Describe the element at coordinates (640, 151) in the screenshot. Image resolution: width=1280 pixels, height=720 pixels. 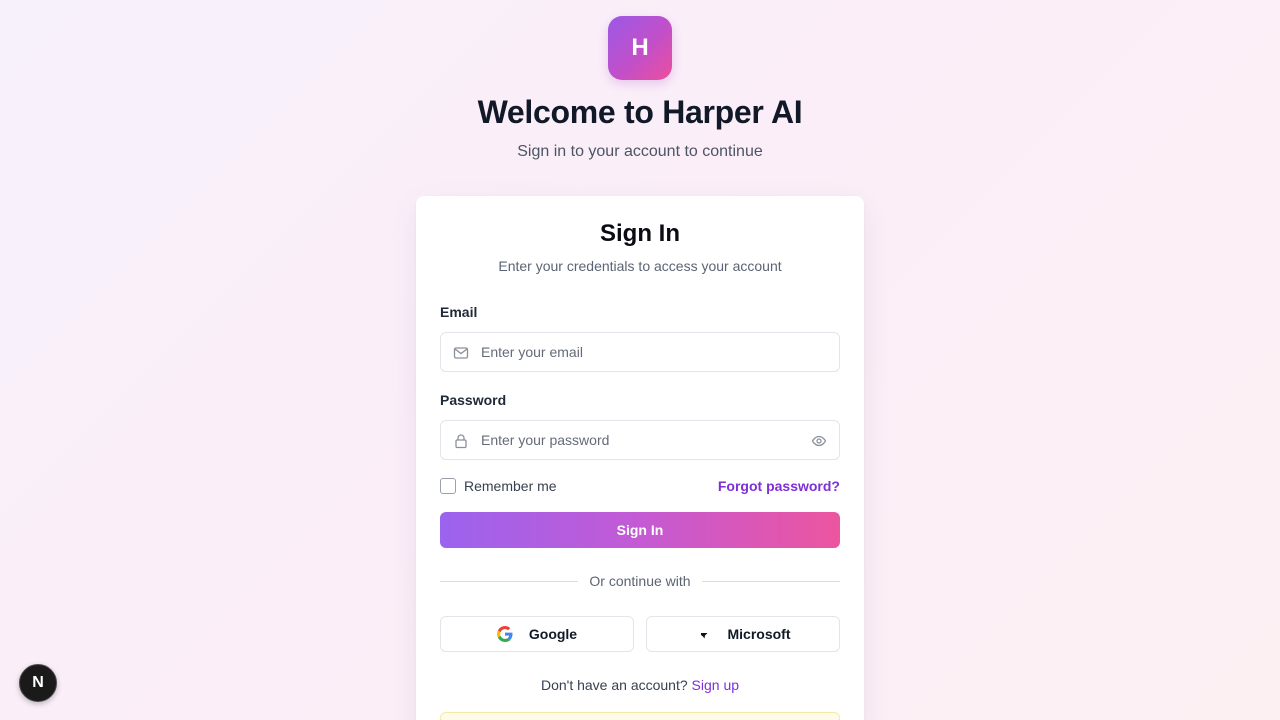
I see `page-subtitle: Sign in to your account to continue` at that location.